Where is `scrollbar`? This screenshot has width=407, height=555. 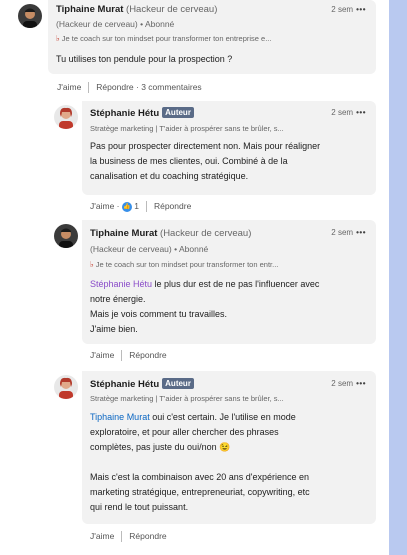
scrollbar is located at coordinates (398, 277).